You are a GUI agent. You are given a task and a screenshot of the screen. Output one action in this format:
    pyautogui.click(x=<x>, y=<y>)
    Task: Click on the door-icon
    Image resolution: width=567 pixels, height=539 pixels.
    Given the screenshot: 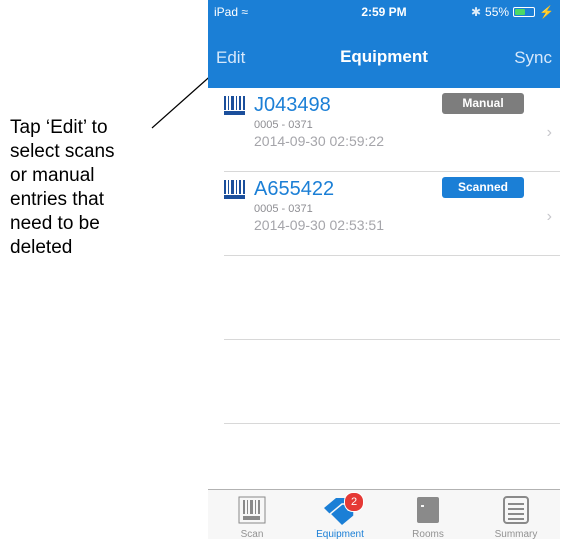 What is the action you would take?
    pyautogui.click(x=428, y=510)
    